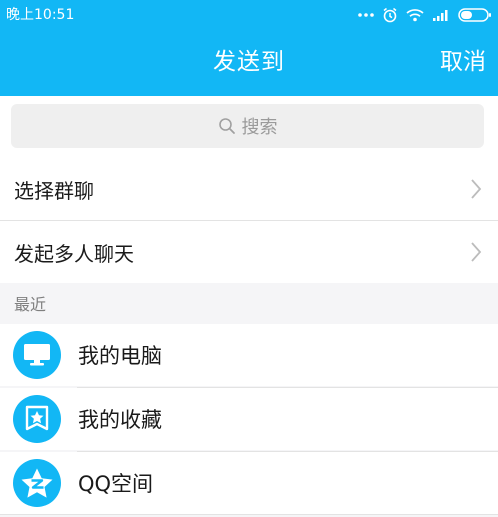 Image resolution: width=498 pixels, height=517 pixels. What do you see at coordinates (249, 15) in the screenshot?
I see `status-bar: 晚上10:51` at bounding box center [249, 15].